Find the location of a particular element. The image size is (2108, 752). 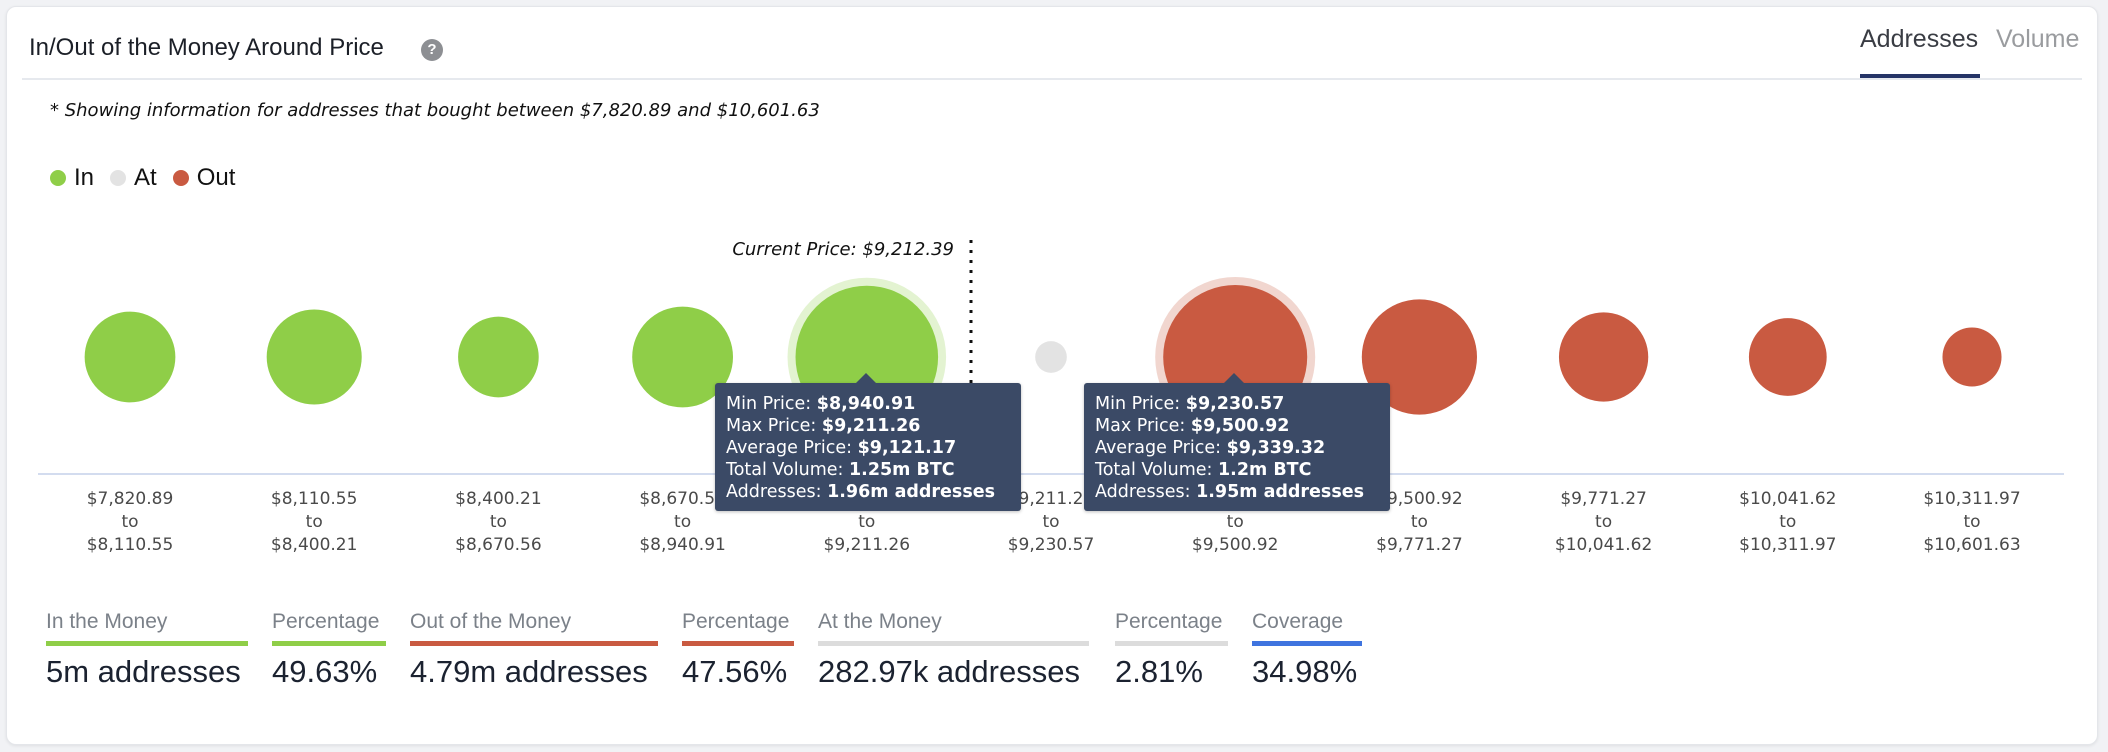

tooltip-row: Average Price: $9,339.32 is located at coordinates (1210, 448).